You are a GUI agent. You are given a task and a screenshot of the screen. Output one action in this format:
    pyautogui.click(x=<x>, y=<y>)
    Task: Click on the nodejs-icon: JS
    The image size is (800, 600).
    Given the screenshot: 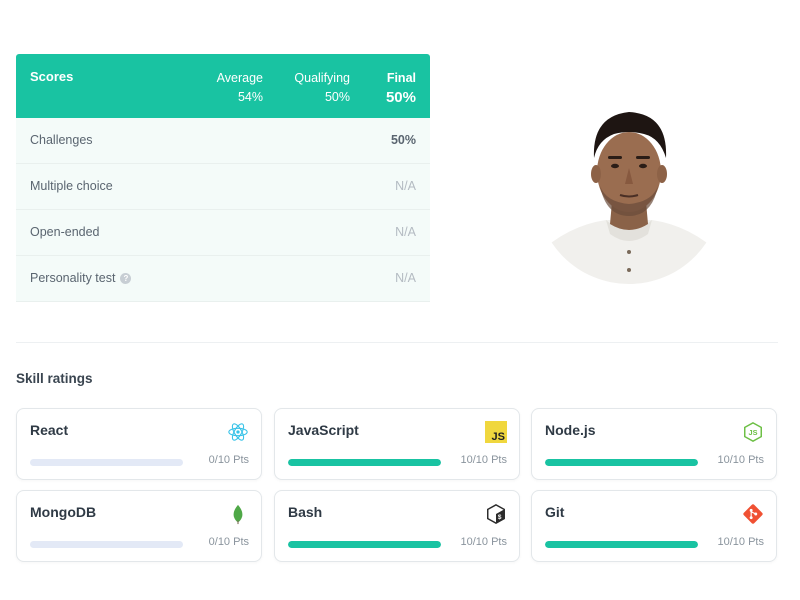 What is the action you would take?
    pyautogui.click(x=753, y=432)
    